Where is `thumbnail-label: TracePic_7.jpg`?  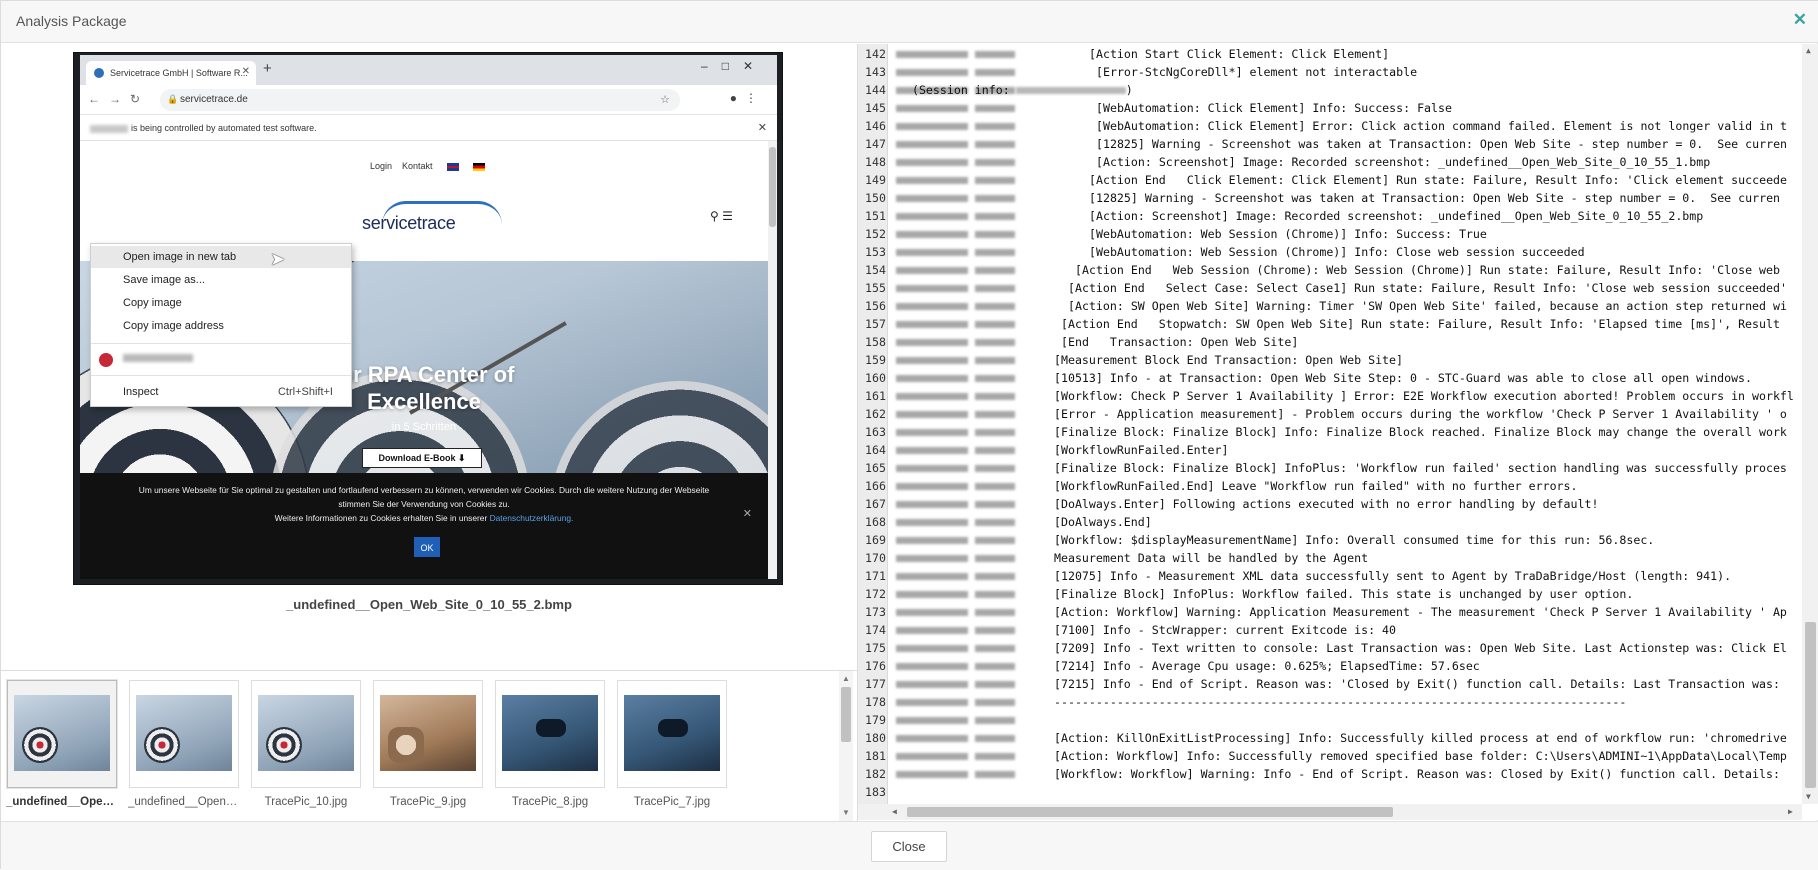
thumbnail-label: TracePic_7.jpg is located at coordinates (672, 802).